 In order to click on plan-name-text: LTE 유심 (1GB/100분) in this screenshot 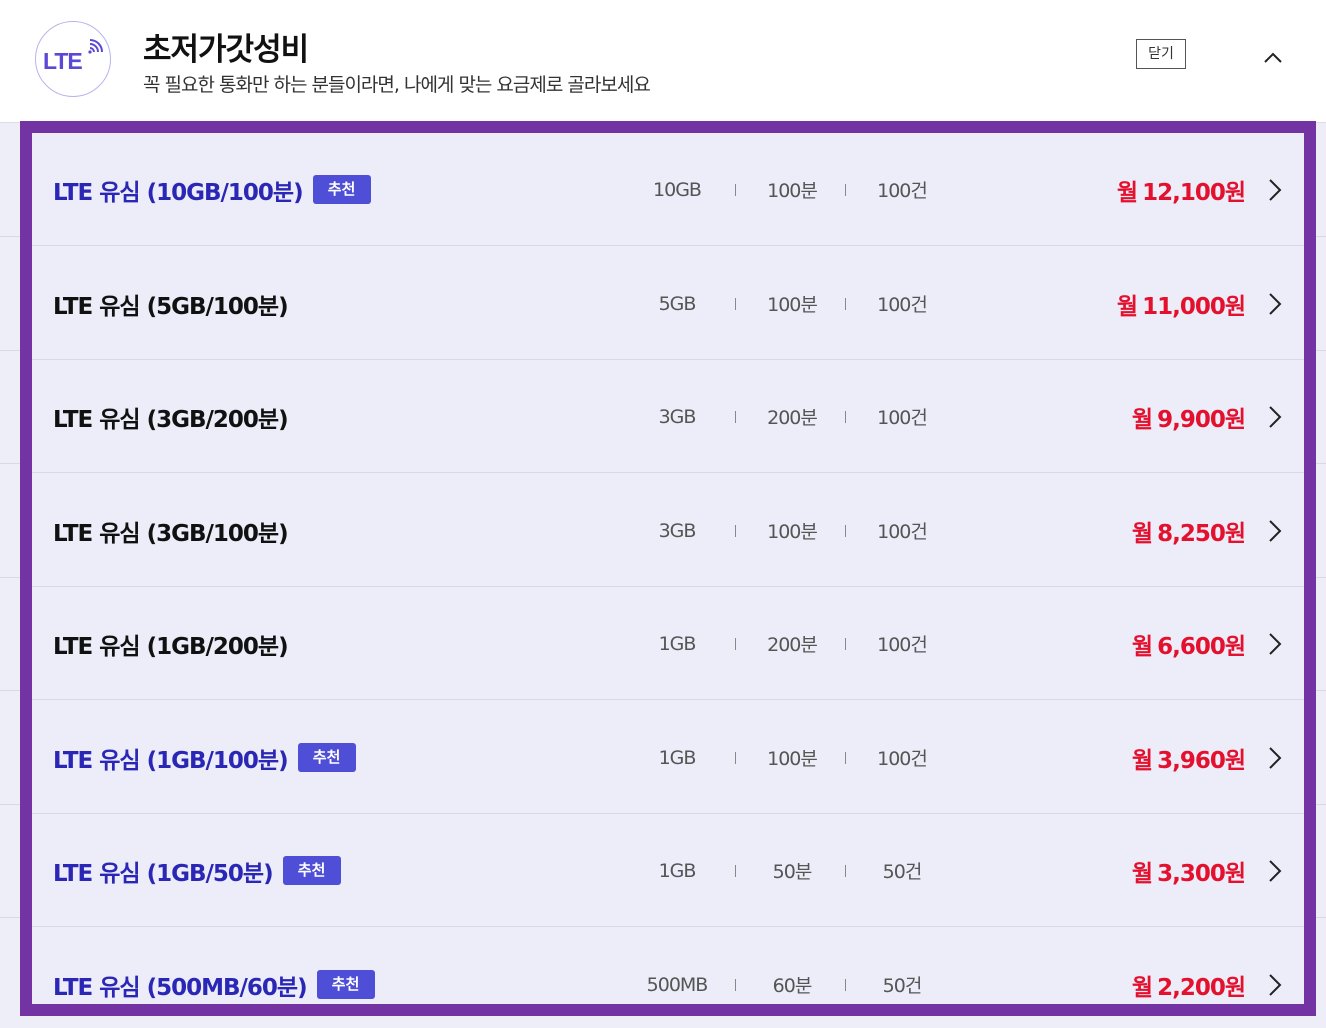, I will do `click(171, 760)`.